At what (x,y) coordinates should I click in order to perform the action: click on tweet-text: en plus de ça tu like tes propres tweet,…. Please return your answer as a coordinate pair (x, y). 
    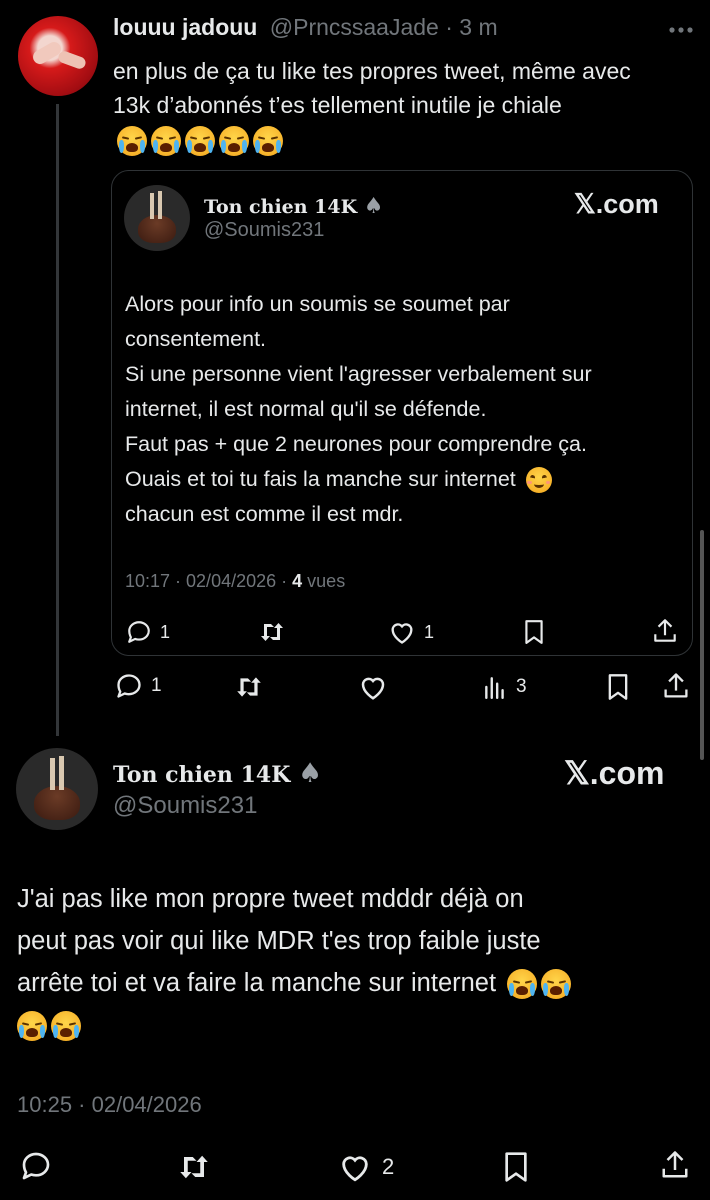
    Looking at the image, I should click on (393, 105).